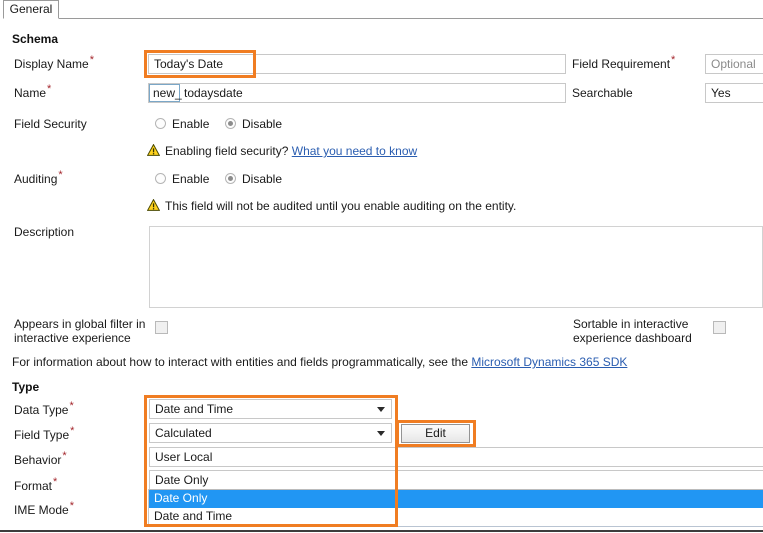 Image resolution: width=763 pixels, height=533 pixels. Describe the element at coordinates (190, 179) in the screenshot. I see `auditing-enable-label: Enable` at that location.